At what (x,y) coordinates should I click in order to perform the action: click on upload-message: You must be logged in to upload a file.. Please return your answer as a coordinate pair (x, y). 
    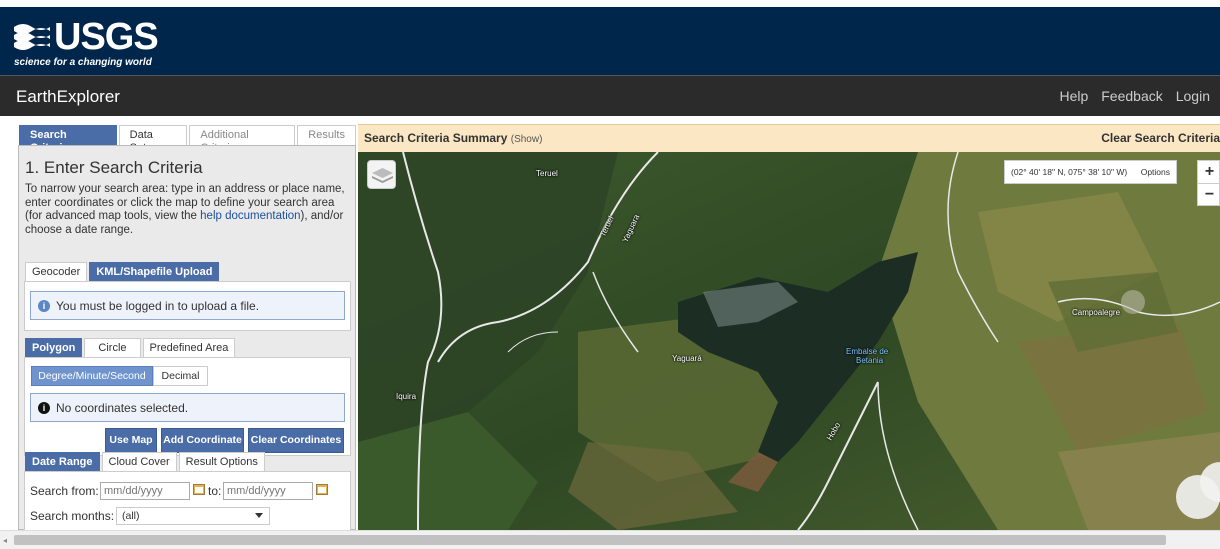
    Looking at the image, I should click on (158, 305).